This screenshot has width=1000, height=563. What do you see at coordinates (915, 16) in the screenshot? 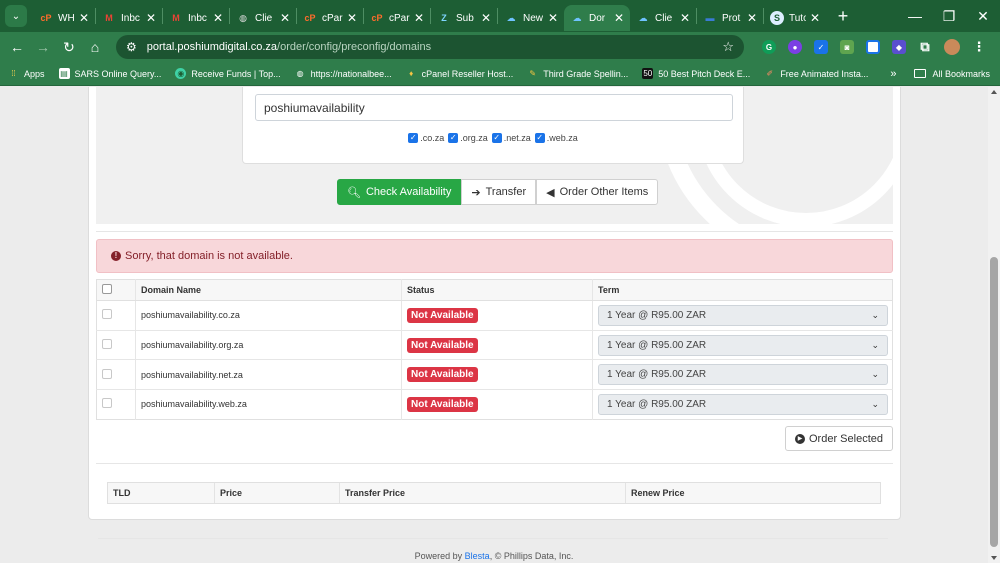
I see `minimize-icon: —` at bounding box center [915, 16].